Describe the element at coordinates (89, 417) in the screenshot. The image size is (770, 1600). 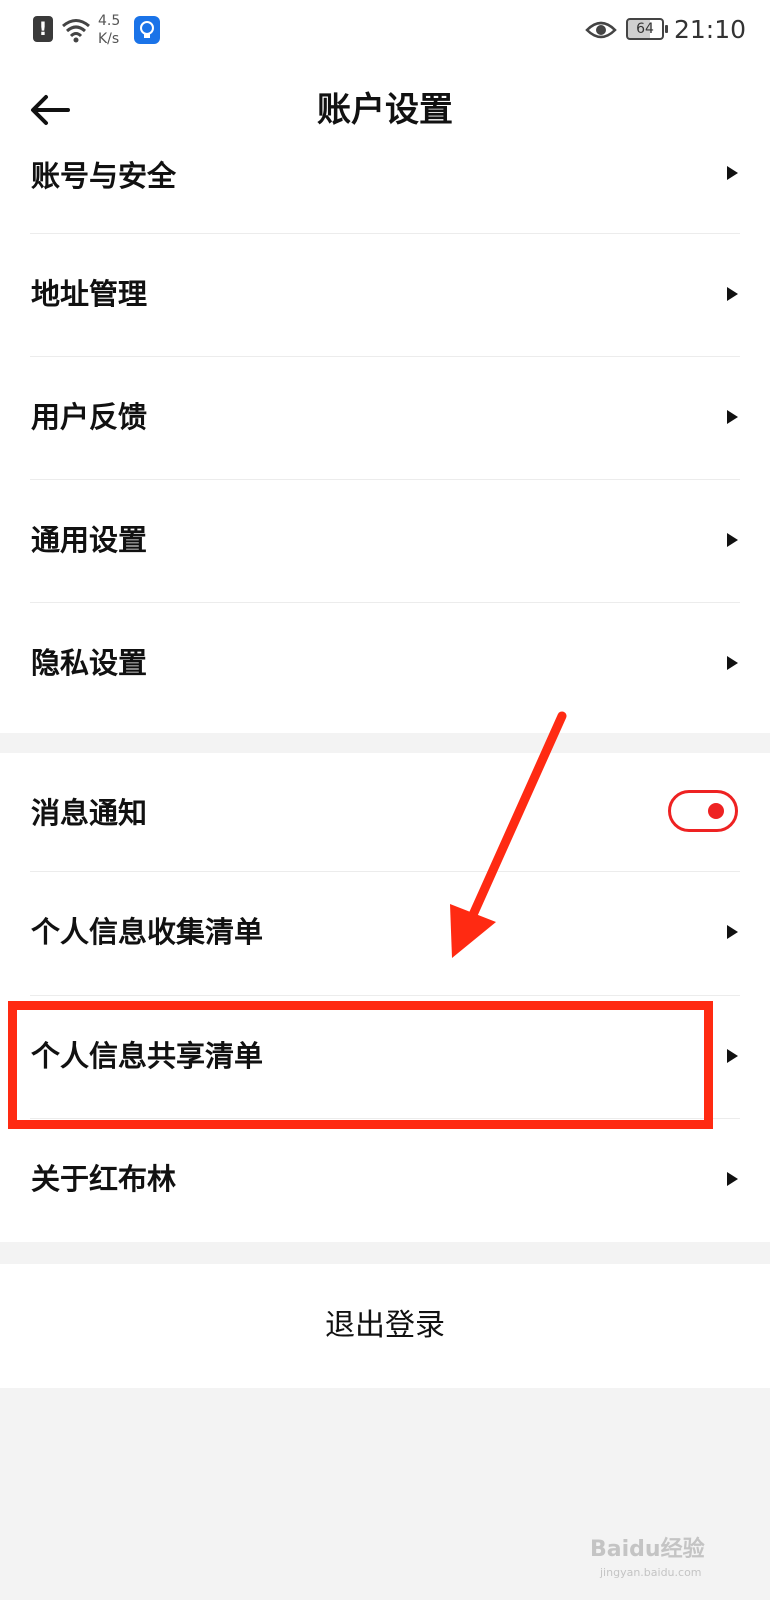
I see `list-item-label: 用户反馈` at that location.